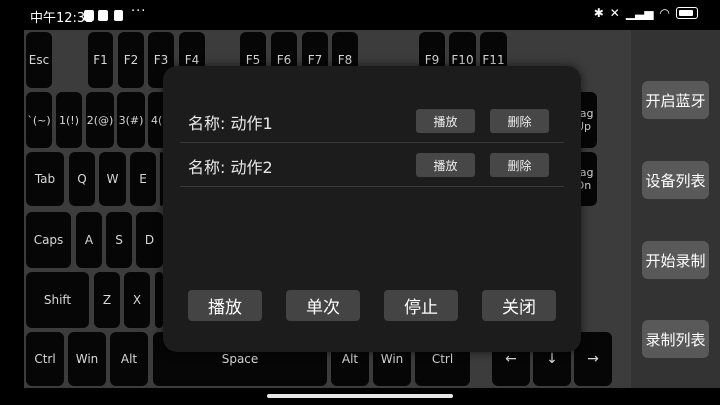 This screenshot has height=405, width=720. I want to click on key-z: Z, so click(107, 300).